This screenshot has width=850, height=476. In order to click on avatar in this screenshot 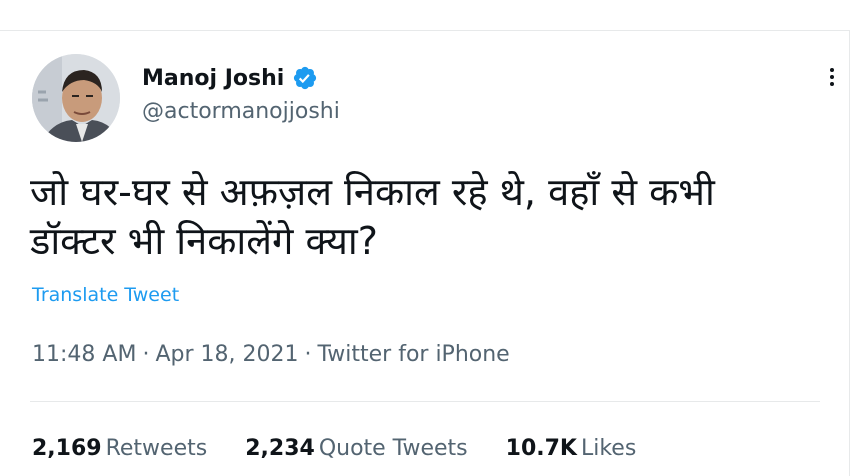, I will do `click(76, 98)`.